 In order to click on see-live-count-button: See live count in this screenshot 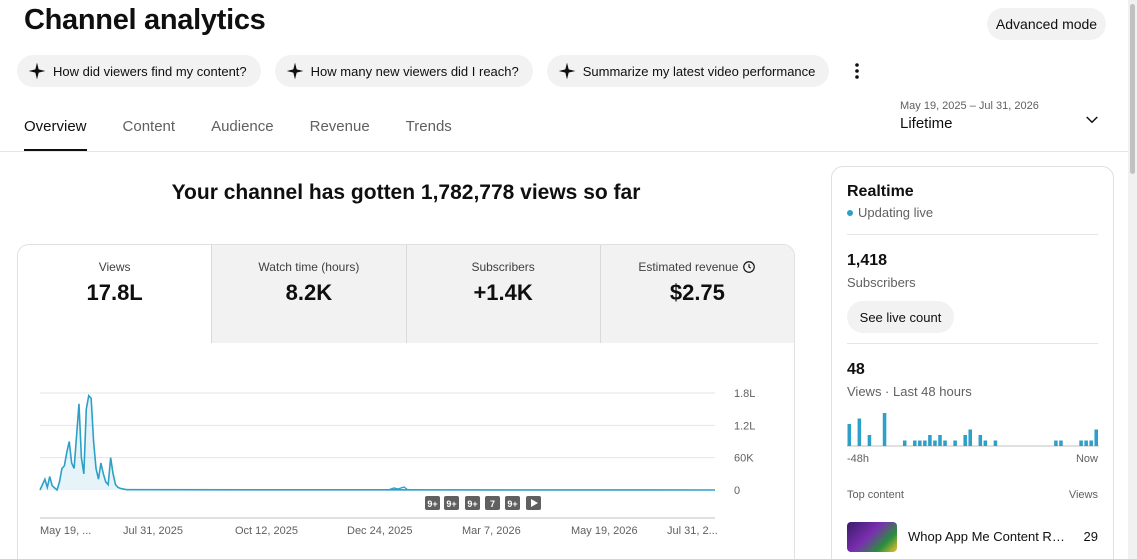, I will do `click(900, 317)`.